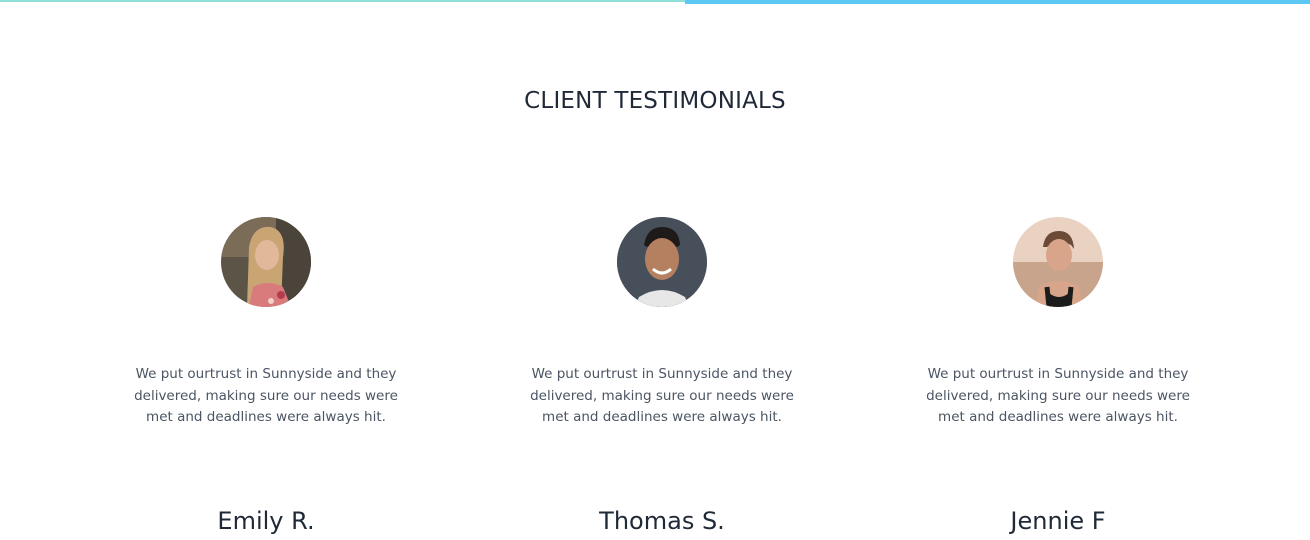 The width and height of the screenshot is (1310, 540). Describe the element at coordinates (342, 1) in the screenshot. I see `top-accent-bar-left` at that location.